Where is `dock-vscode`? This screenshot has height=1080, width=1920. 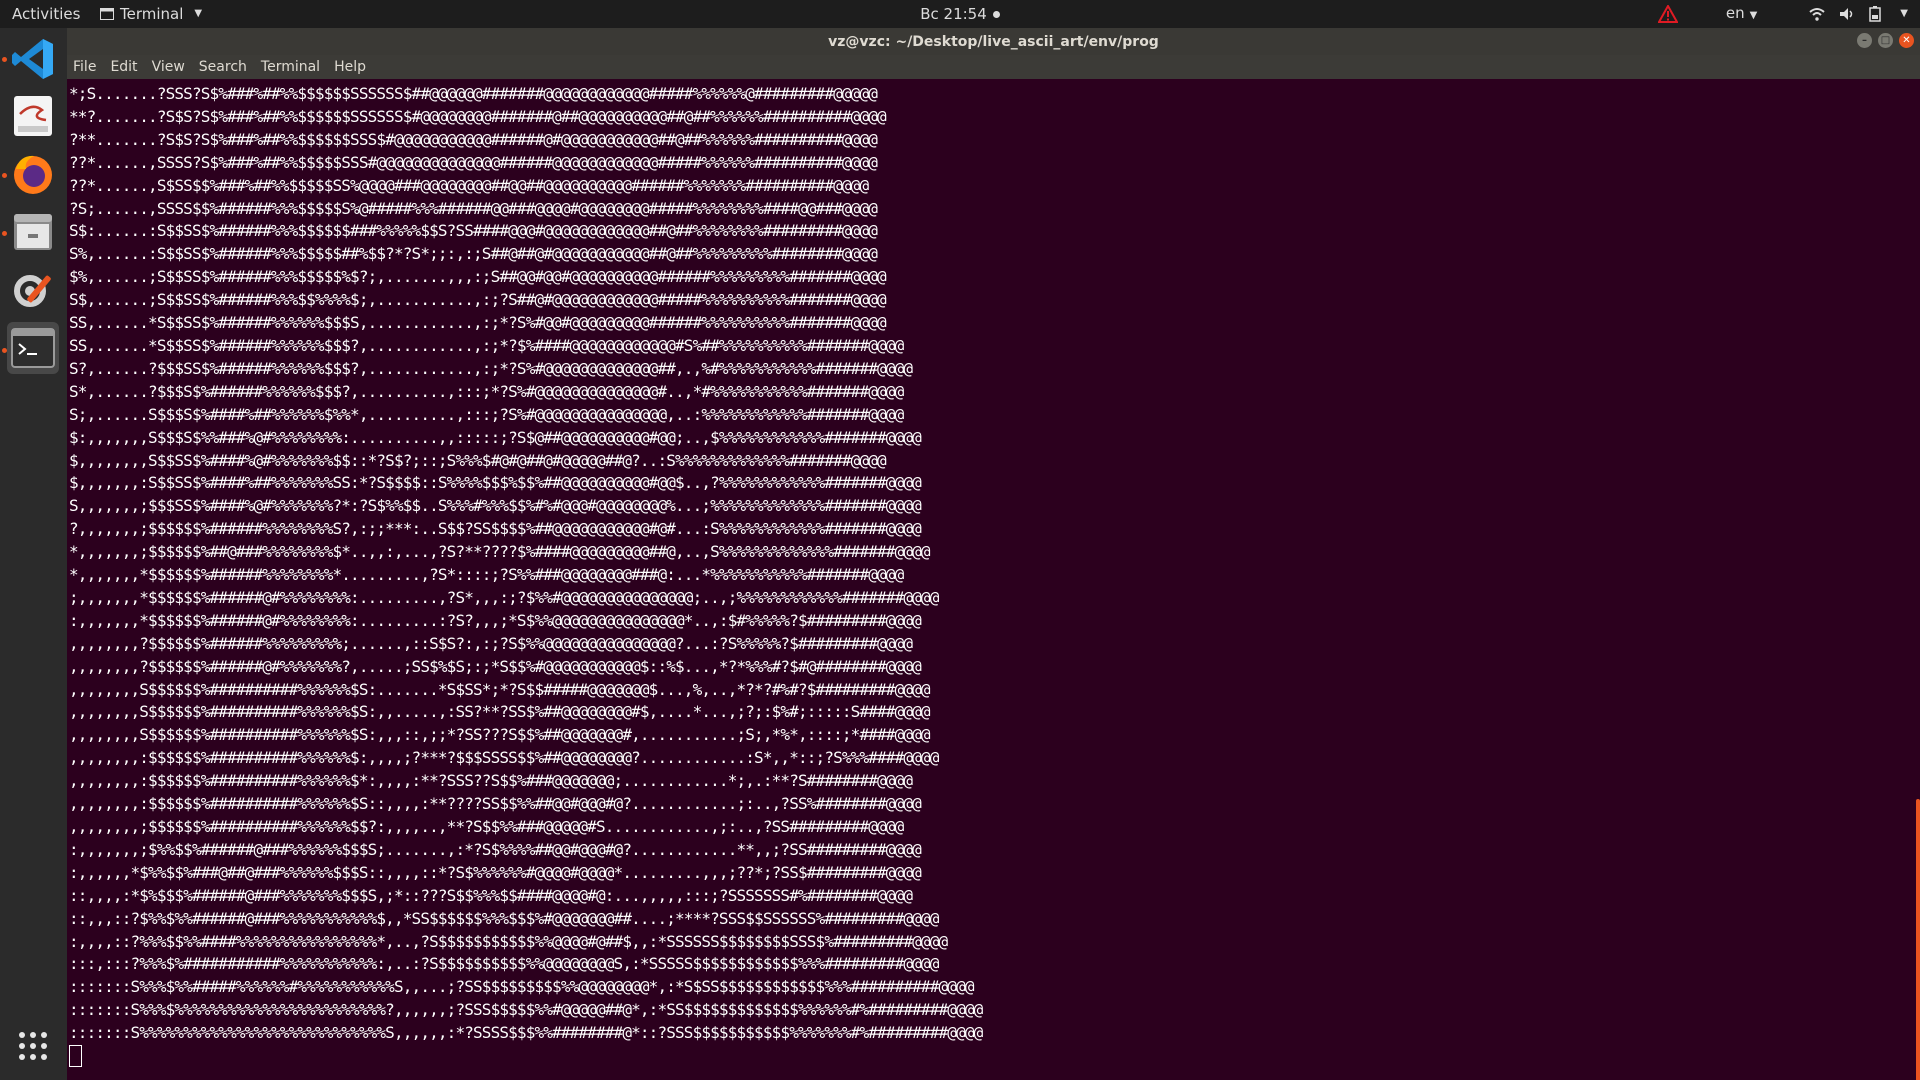 dock-vscode is located at coordinates (33, 59).